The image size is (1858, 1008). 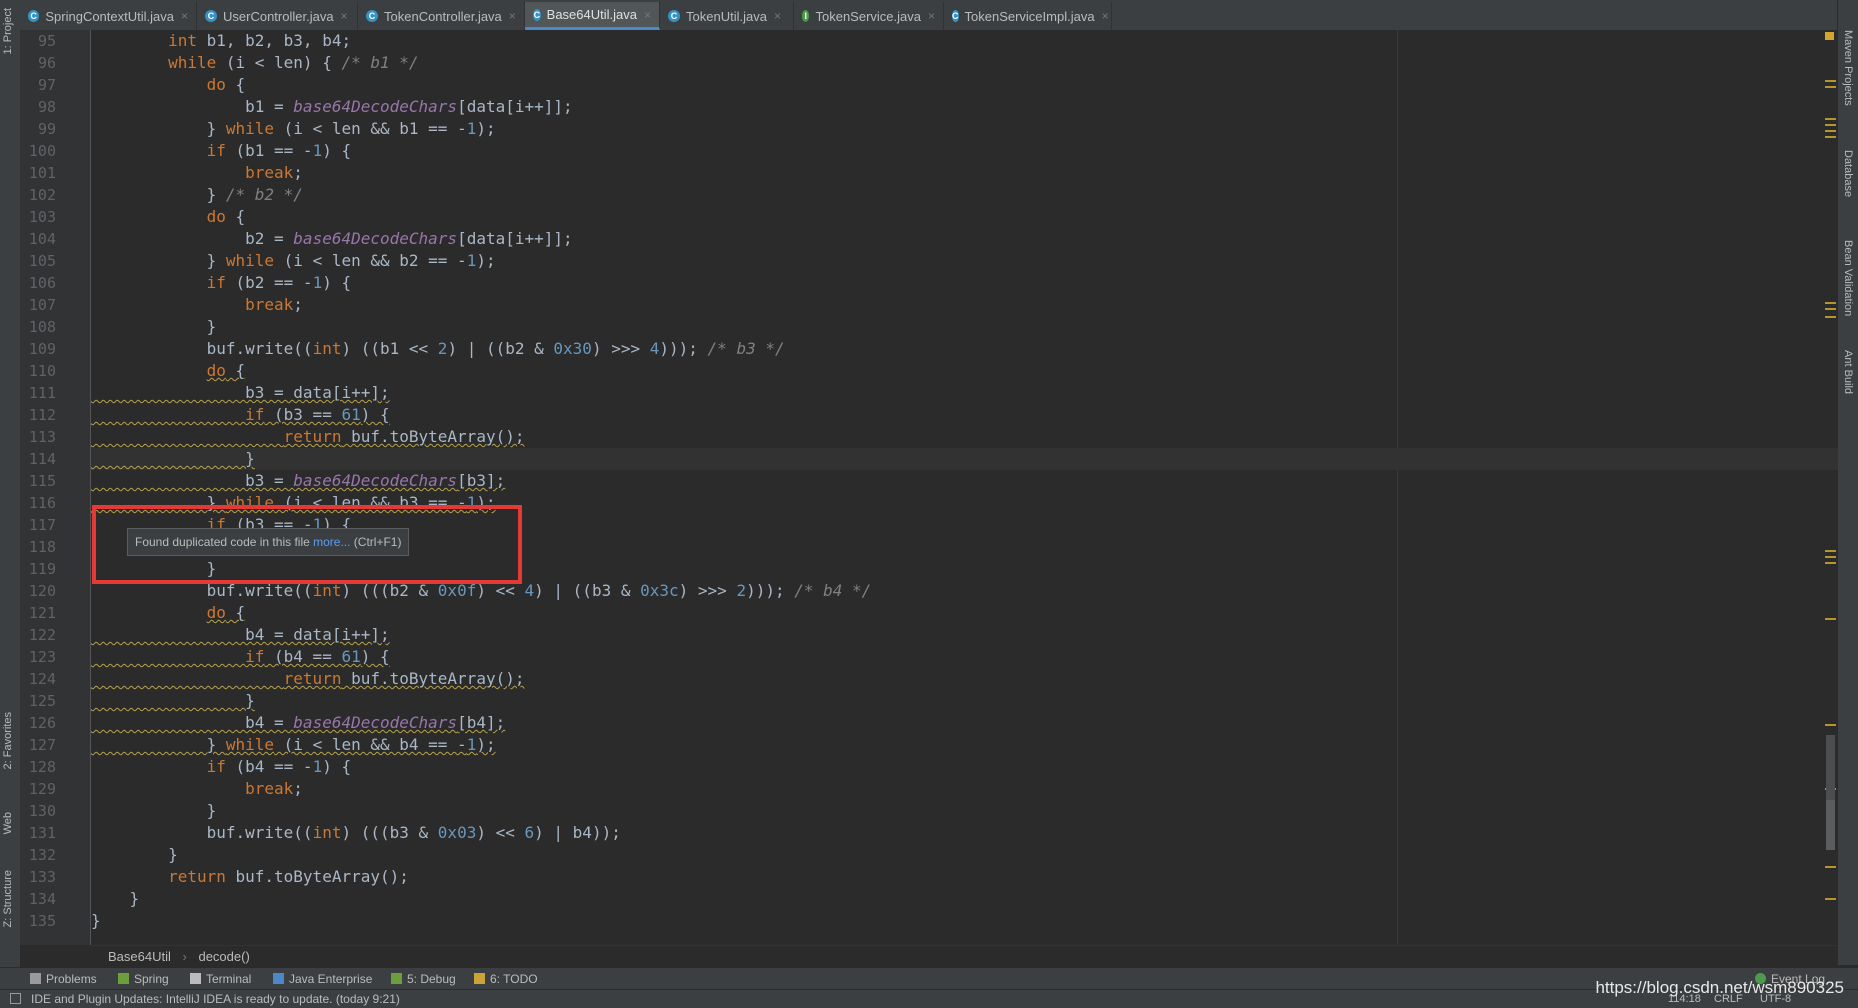 I want to click on structure-tool-button: Z: Structure, so click(x=8, y=898).